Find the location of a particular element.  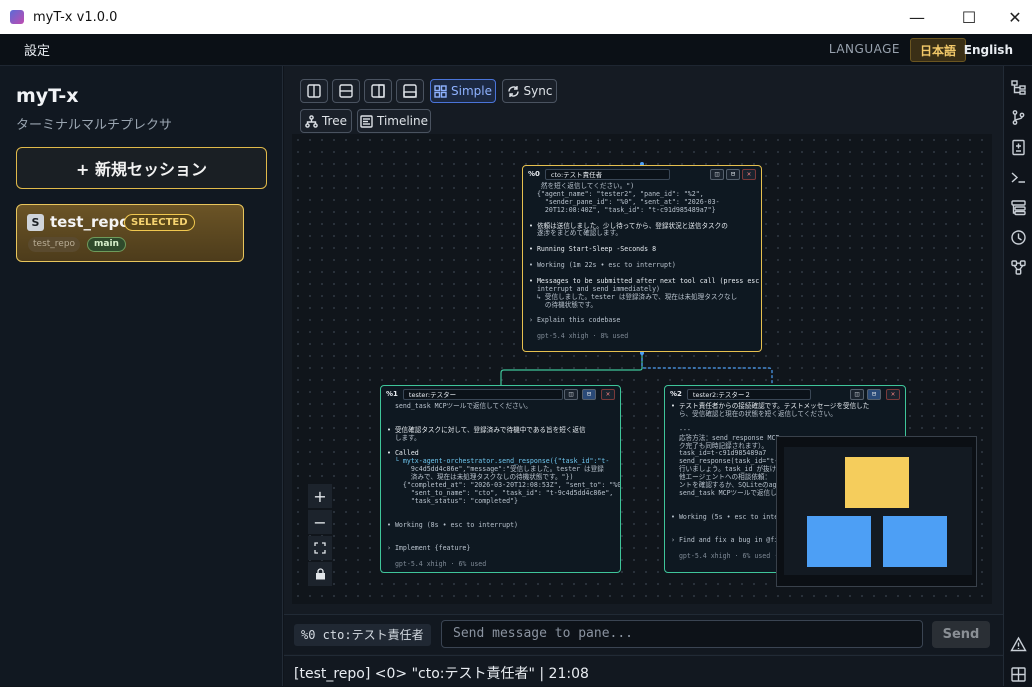

menu-bar: 設定 LANGUAGE 日本語 English is located at coordinates (516, 50).